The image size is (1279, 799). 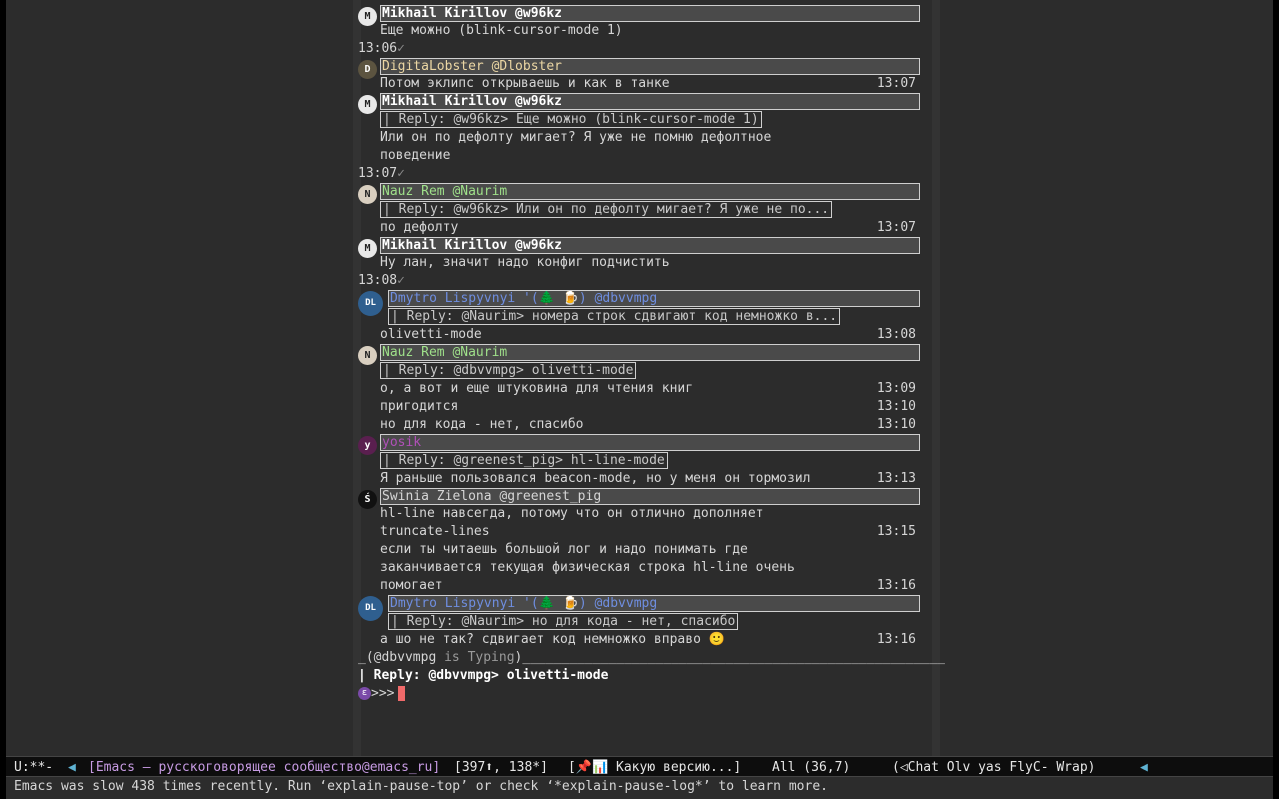 I want to click on modeline-state: U:**-, so click(x=34, y=767).